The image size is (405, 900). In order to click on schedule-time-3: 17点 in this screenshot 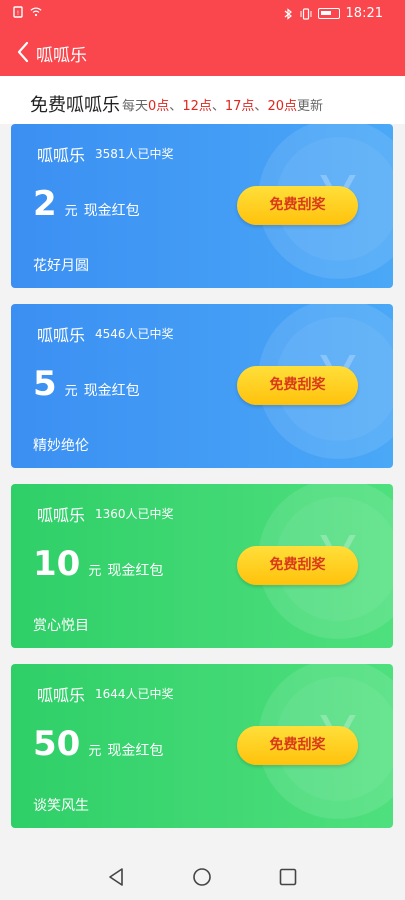, I will do `click(239, 106)`.